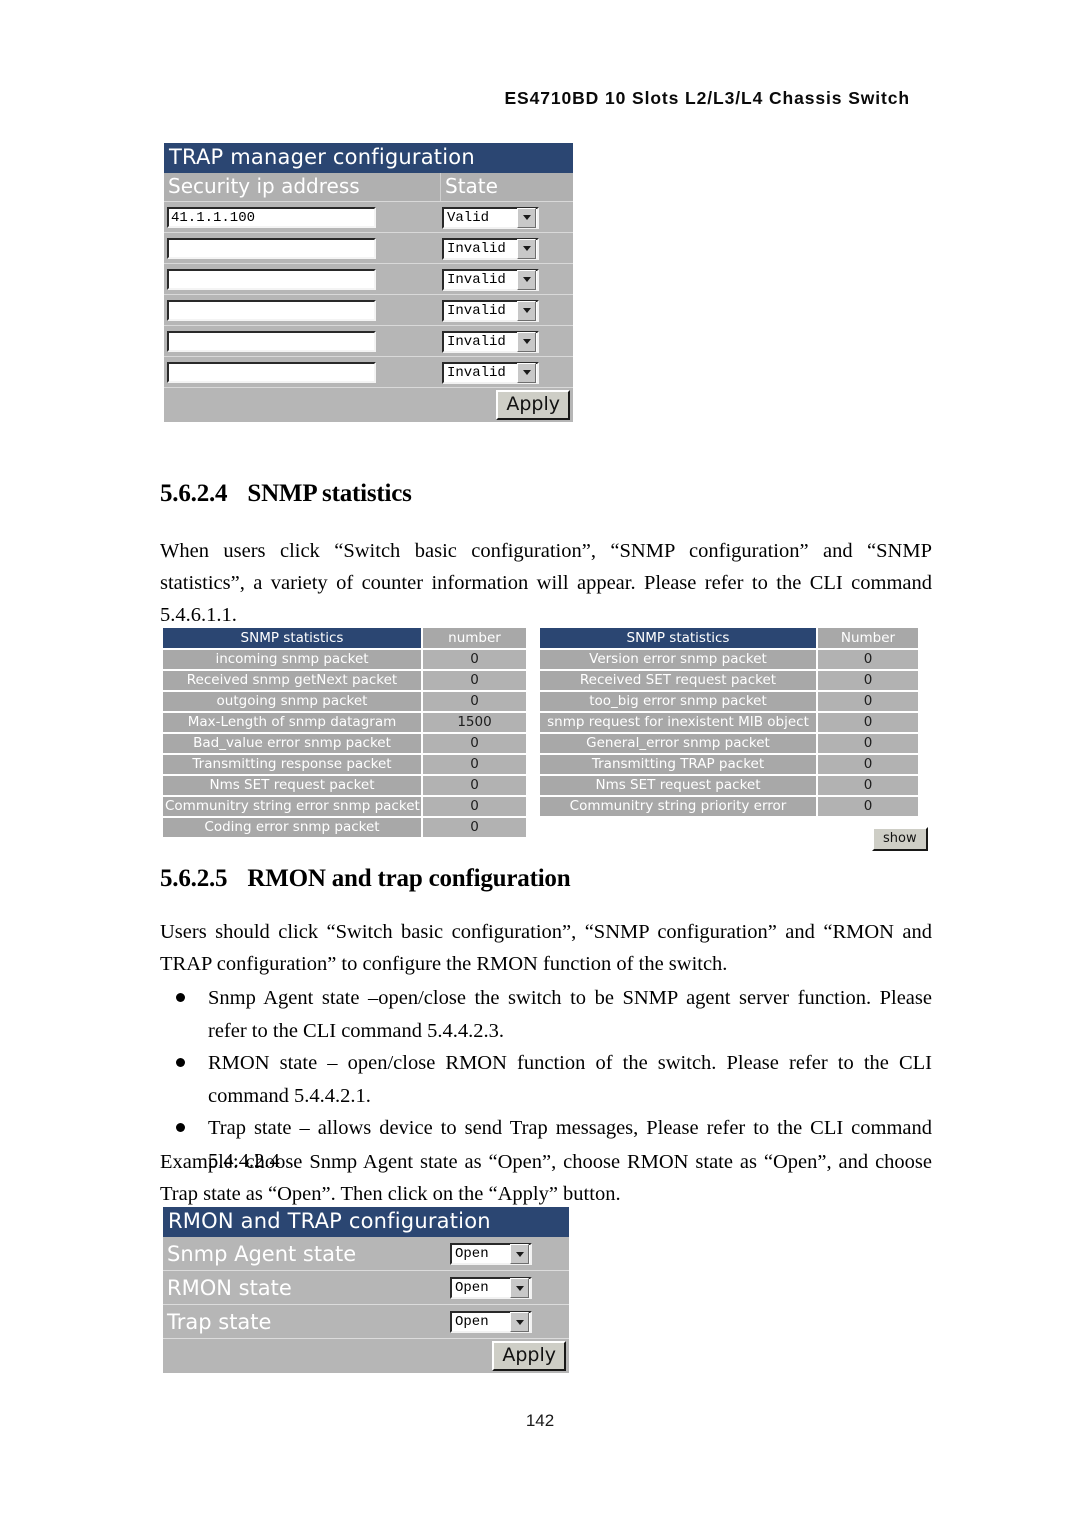 Image resolution: width=1080 pixels, height=1528 pixels. What do you see at coordinates (491, 1322) in the screenshot?
I see `rmon-state-select-3: Open` at bounding box center [491, 1322].